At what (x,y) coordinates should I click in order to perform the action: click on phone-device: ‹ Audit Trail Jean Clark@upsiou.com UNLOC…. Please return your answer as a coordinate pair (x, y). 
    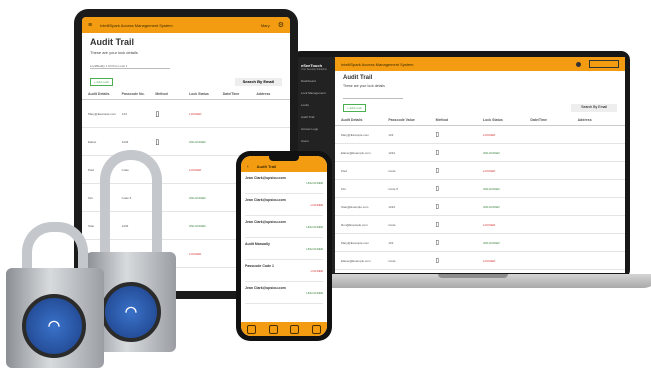
    Looking at the image, I should click on (284, 246).